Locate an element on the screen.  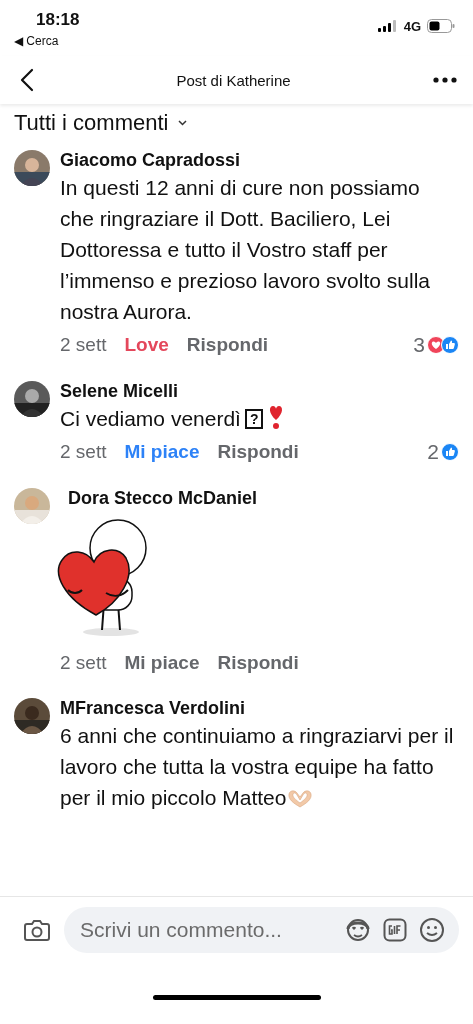
heart-exclamation-icon is located at coordinates (276, 417).